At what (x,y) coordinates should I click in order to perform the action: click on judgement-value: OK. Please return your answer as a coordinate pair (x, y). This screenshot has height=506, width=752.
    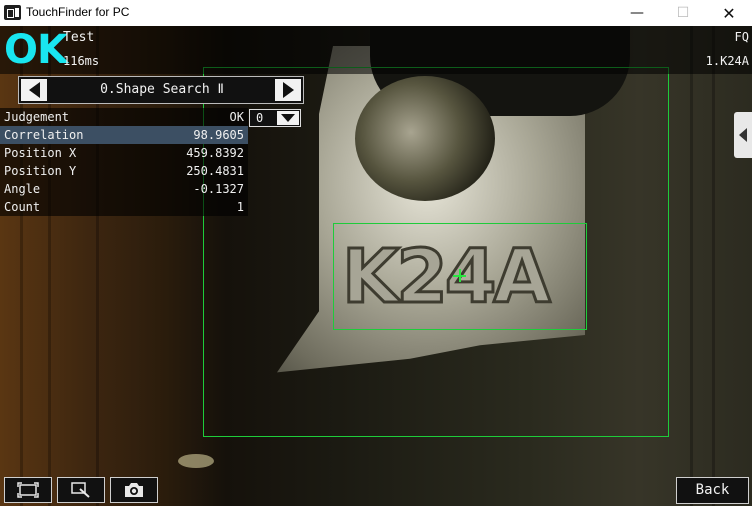
    Looking at the image, I should click on (236, 117).